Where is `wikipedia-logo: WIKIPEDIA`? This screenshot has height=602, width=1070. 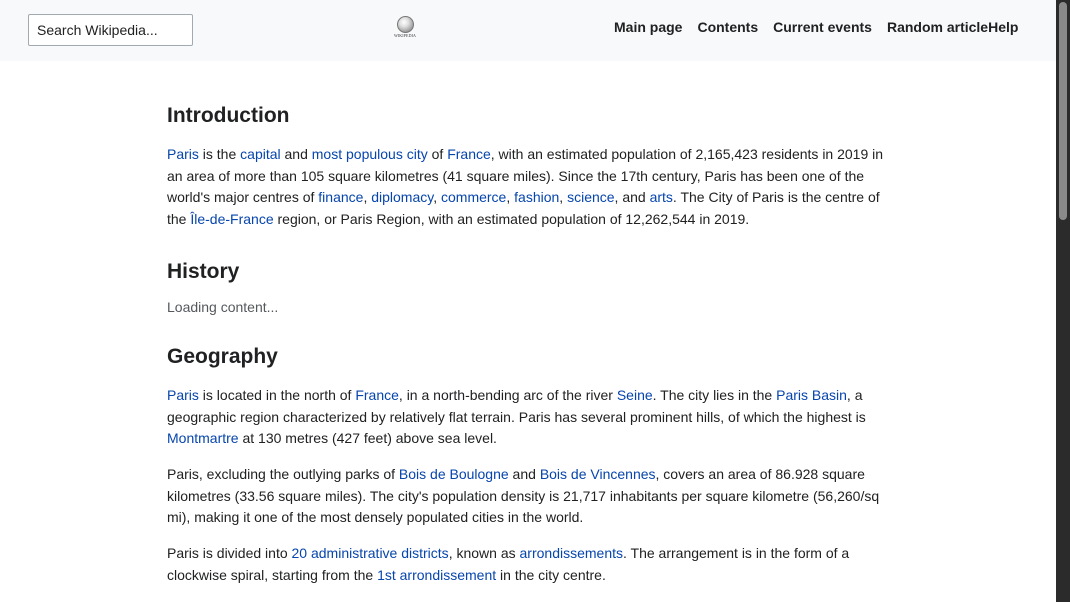
wikipedia-logo: WIKIPEDIA is located at coordinates (405, 30).